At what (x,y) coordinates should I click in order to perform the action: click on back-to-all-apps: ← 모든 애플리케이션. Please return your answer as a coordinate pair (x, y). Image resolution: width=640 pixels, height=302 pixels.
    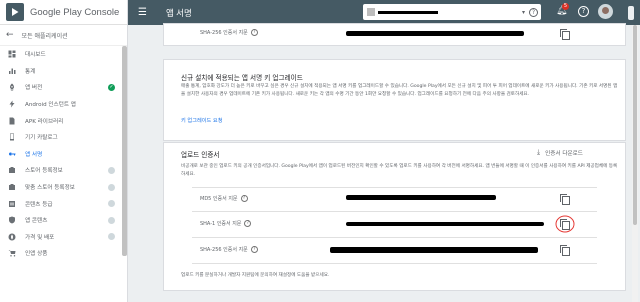
    Looking at the image, I should click on (63, 35).